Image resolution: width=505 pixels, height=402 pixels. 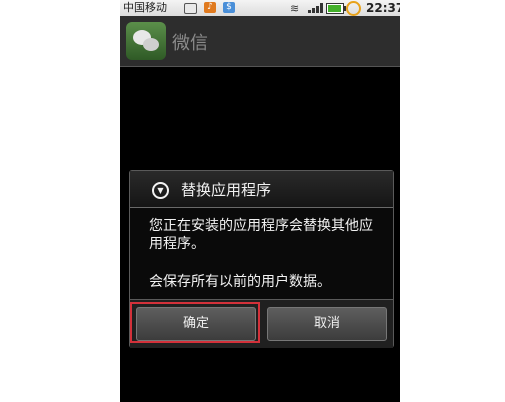 I want to click on signal-icon, so click(x=316, y=8).